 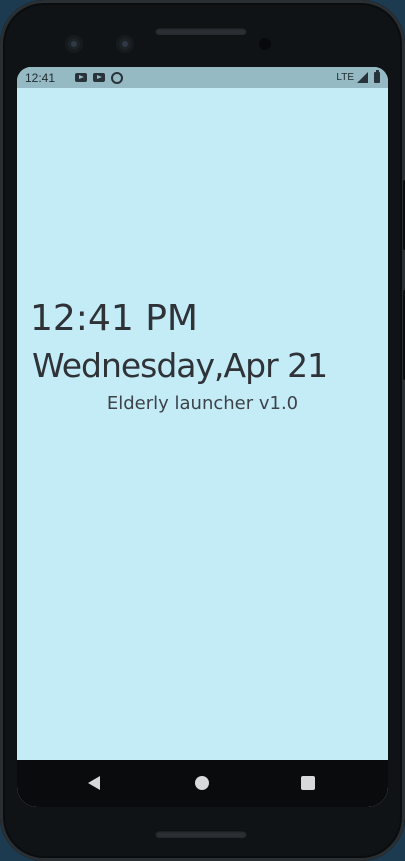 I want to click on home-icon, so click(x=202, y=783).